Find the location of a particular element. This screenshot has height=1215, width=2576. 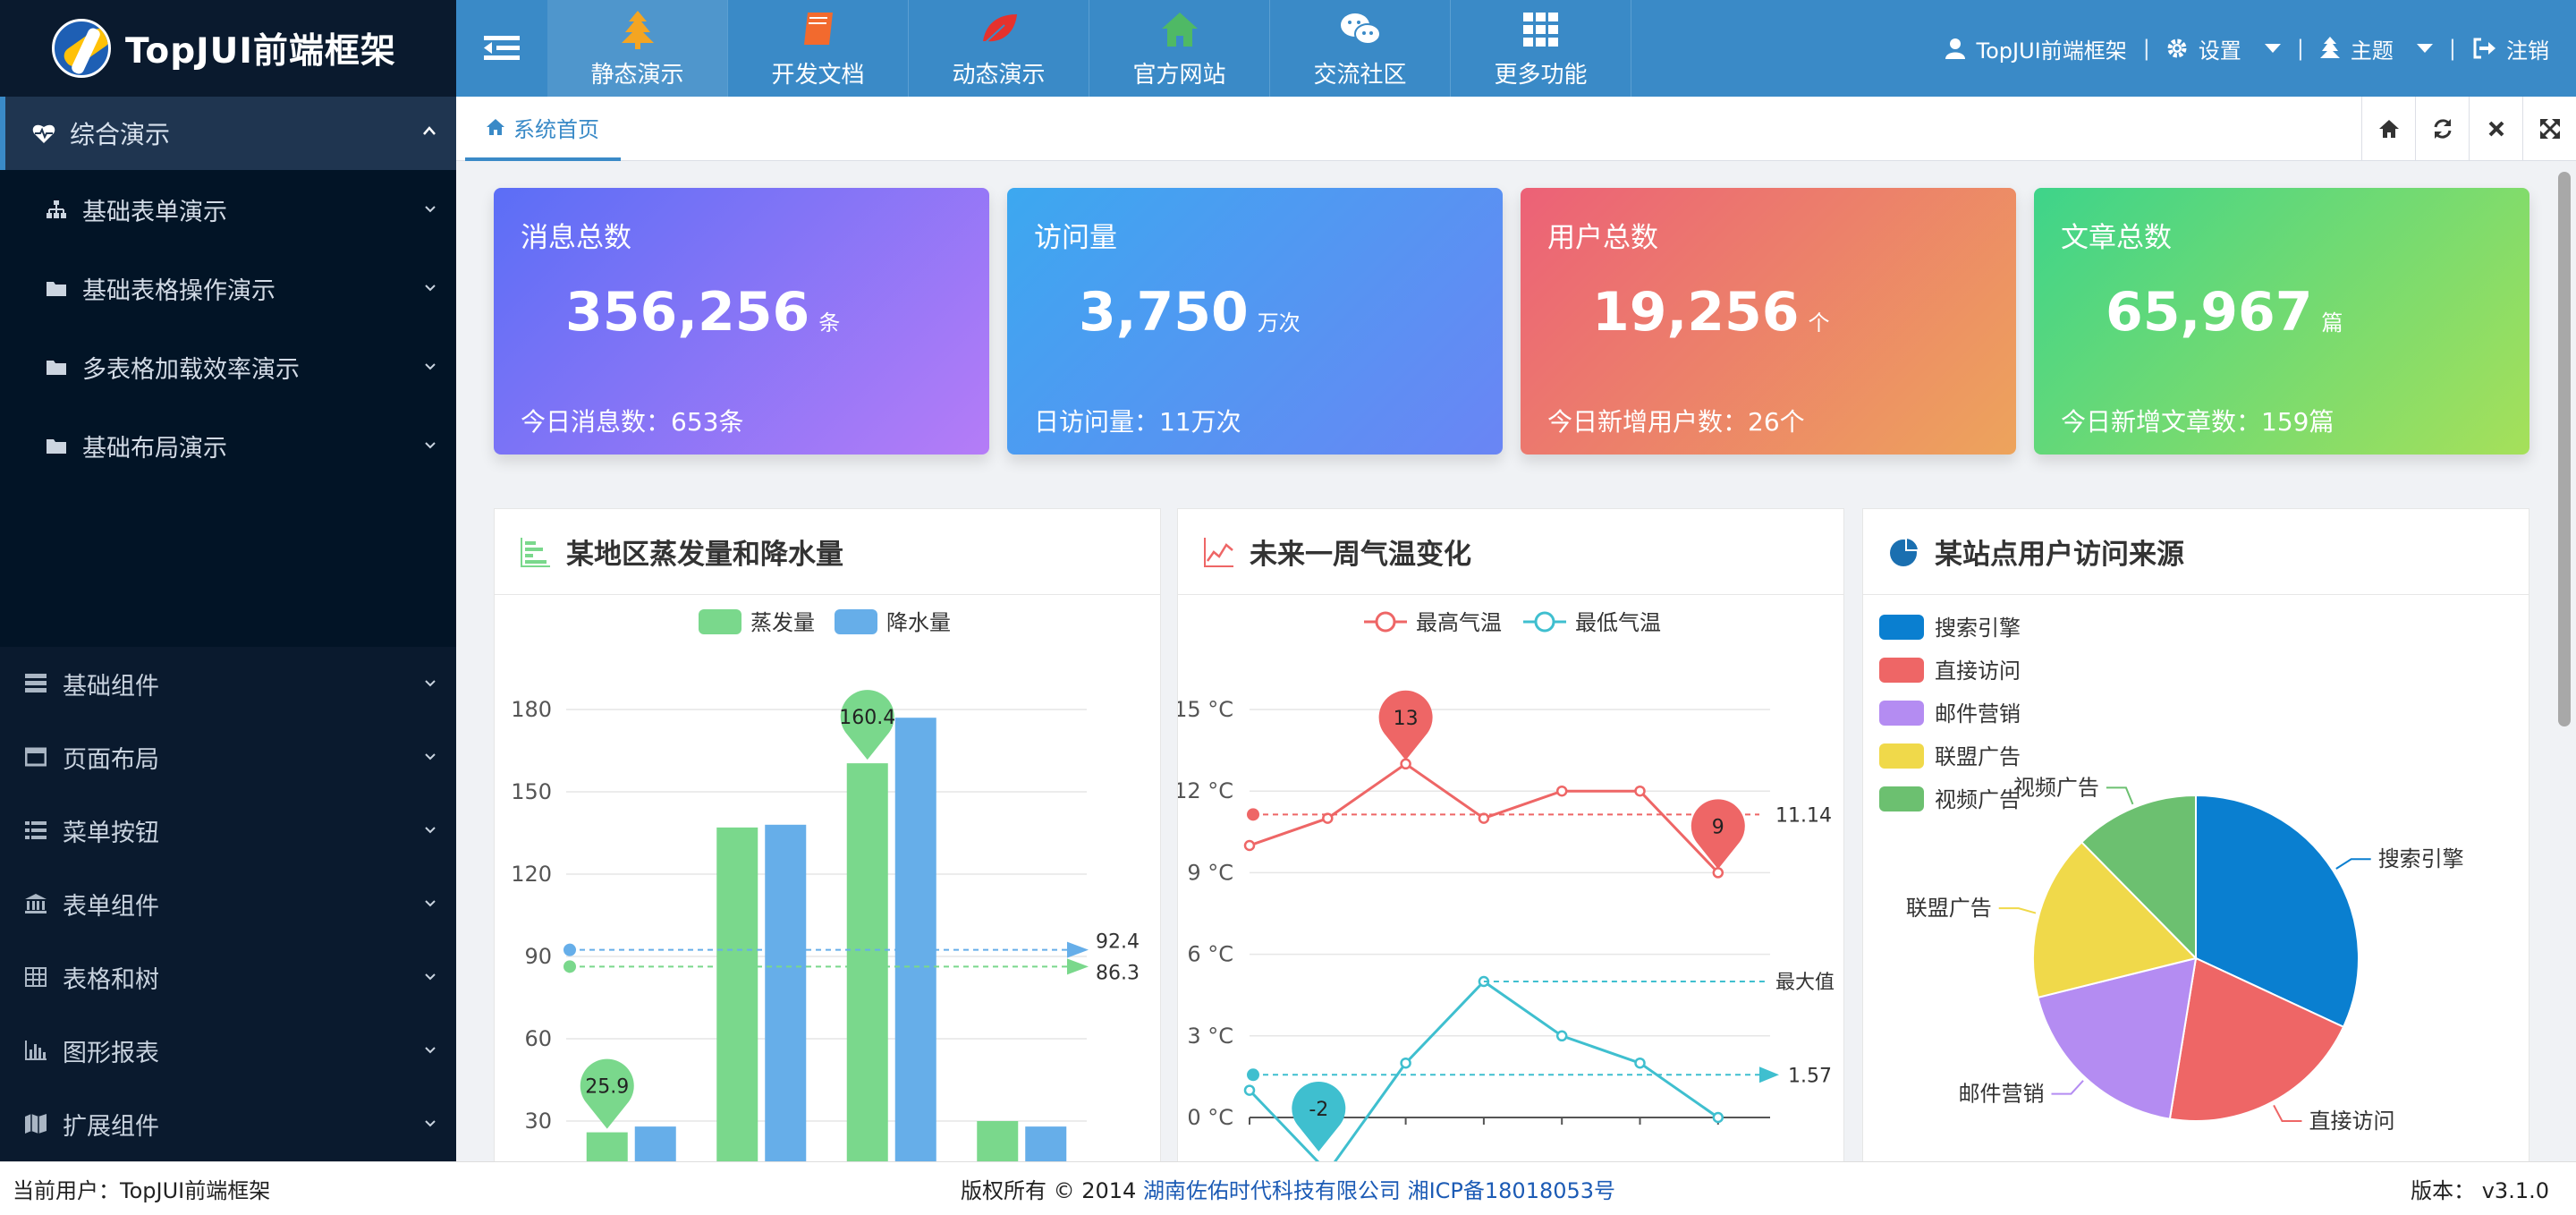

sidebar-item-form-components: 表单组件 is located at coordinates (228, 904).